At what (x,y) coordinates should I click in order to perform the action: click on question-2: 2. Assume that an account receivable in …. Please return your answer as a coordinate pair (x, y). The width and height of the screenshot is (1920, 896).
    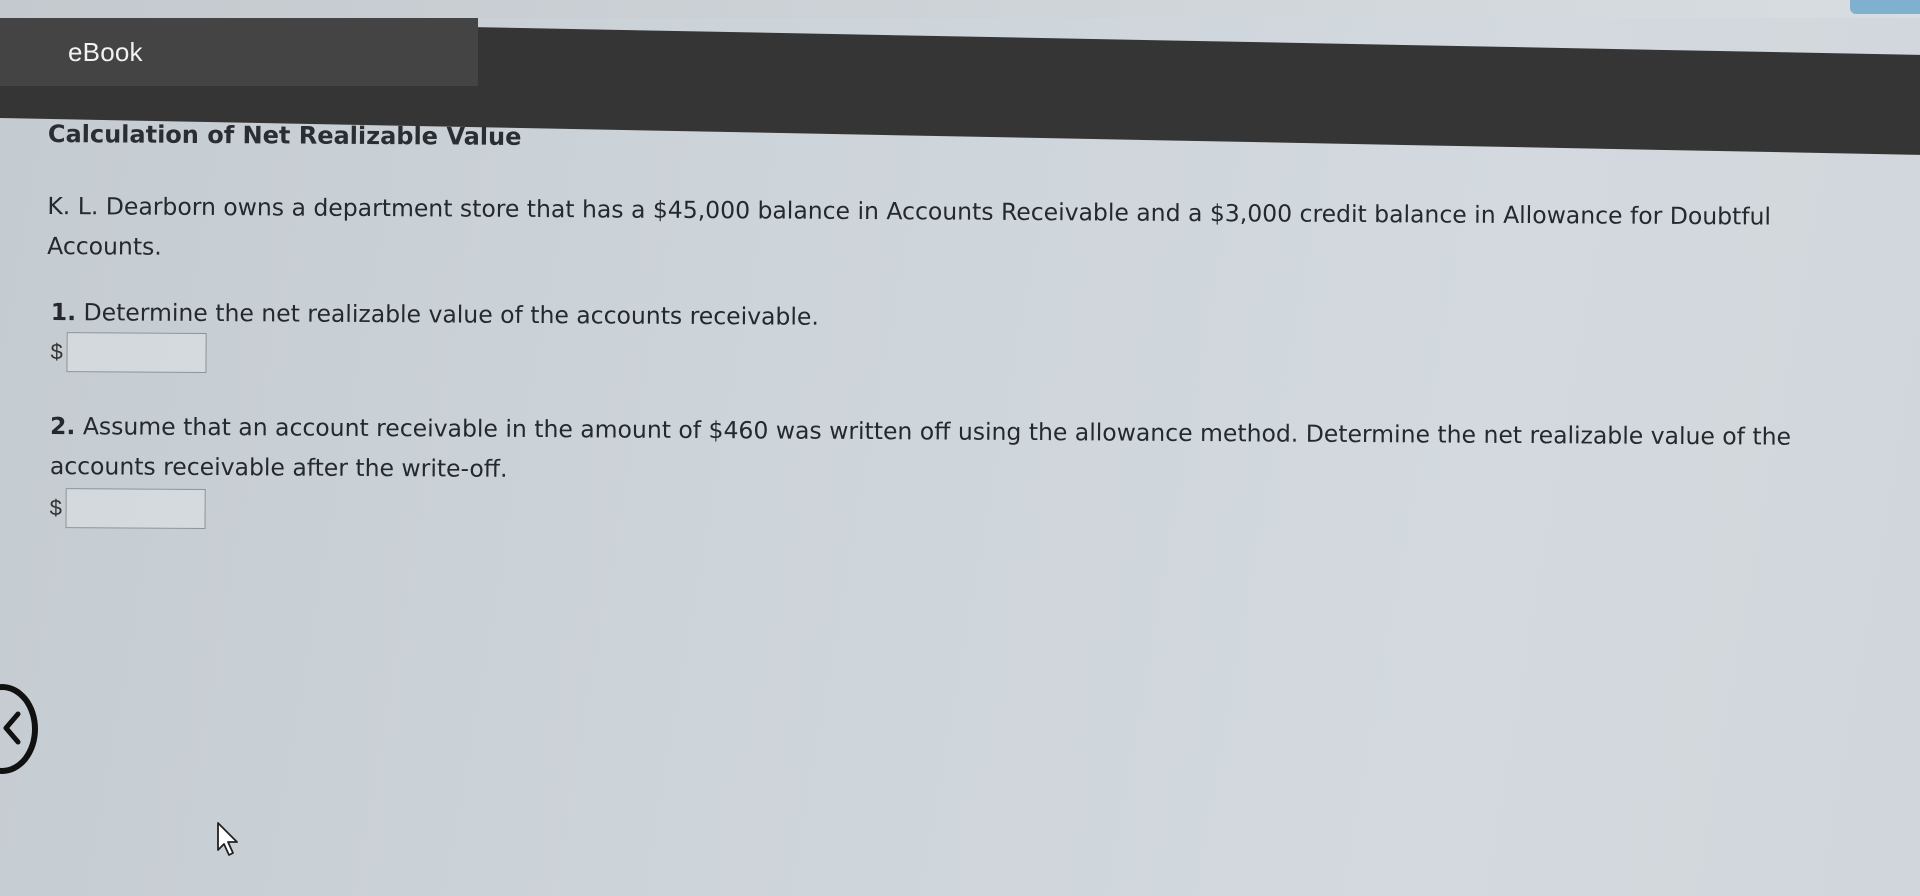
    Looking at the image, I should click on (950, 451).